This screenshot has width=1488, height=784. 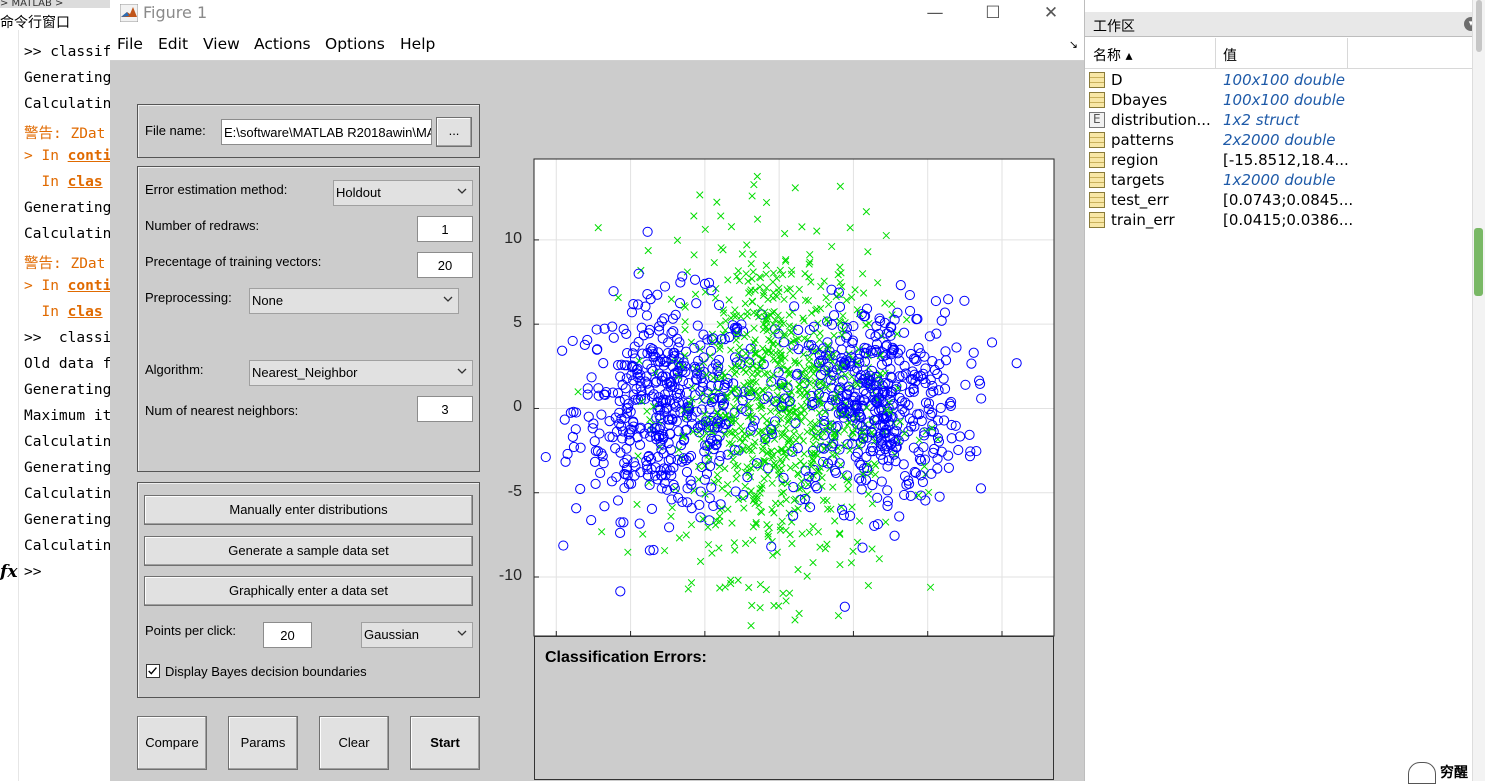 I want to click on scrollbar, so click(x=1478, y=390).